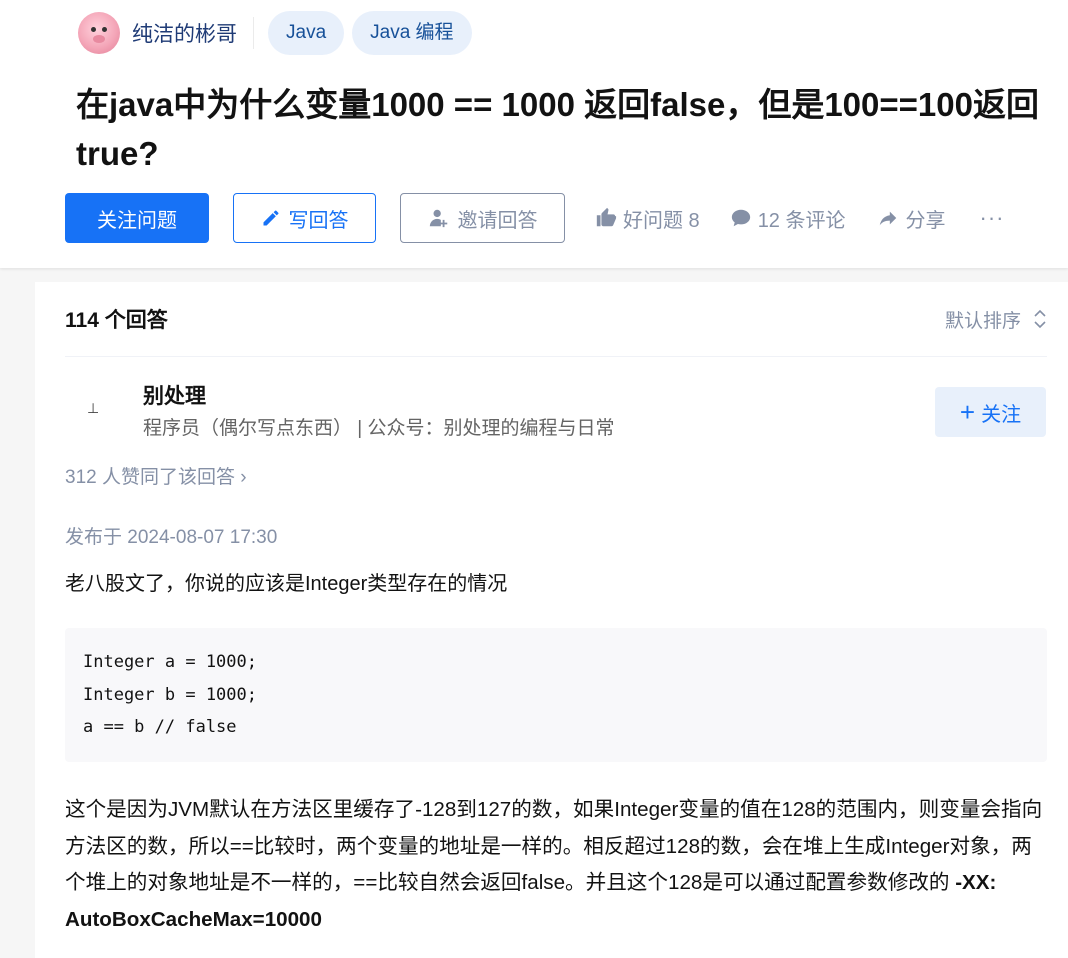 The image size is (1068, 958). I want to click on question-actions: 关注问题 写回答 邀请回答 好问题 8 12 条评论 分享 ···, so click(534, 218).